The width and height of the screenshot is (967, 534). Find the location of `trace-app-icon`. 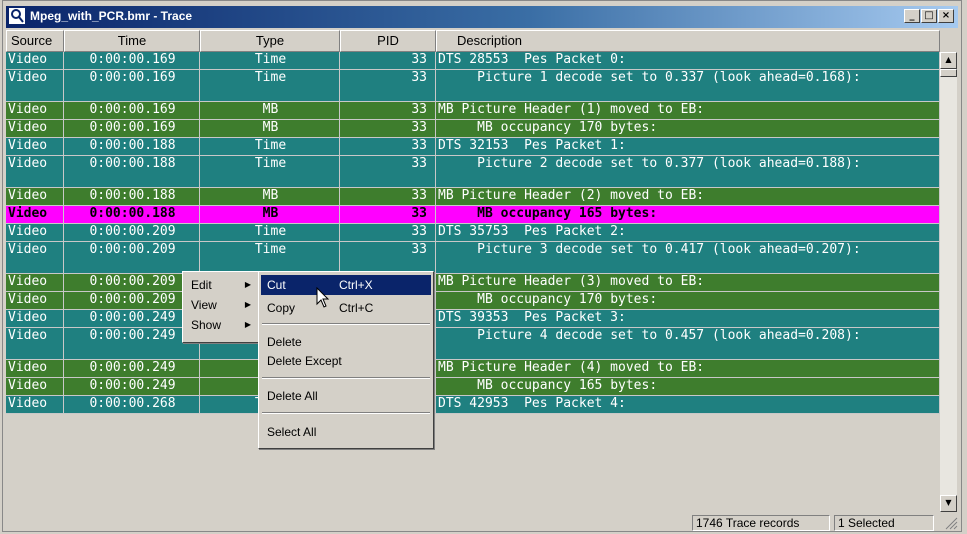

trace-app-icon is located at coordinates (17, 16).